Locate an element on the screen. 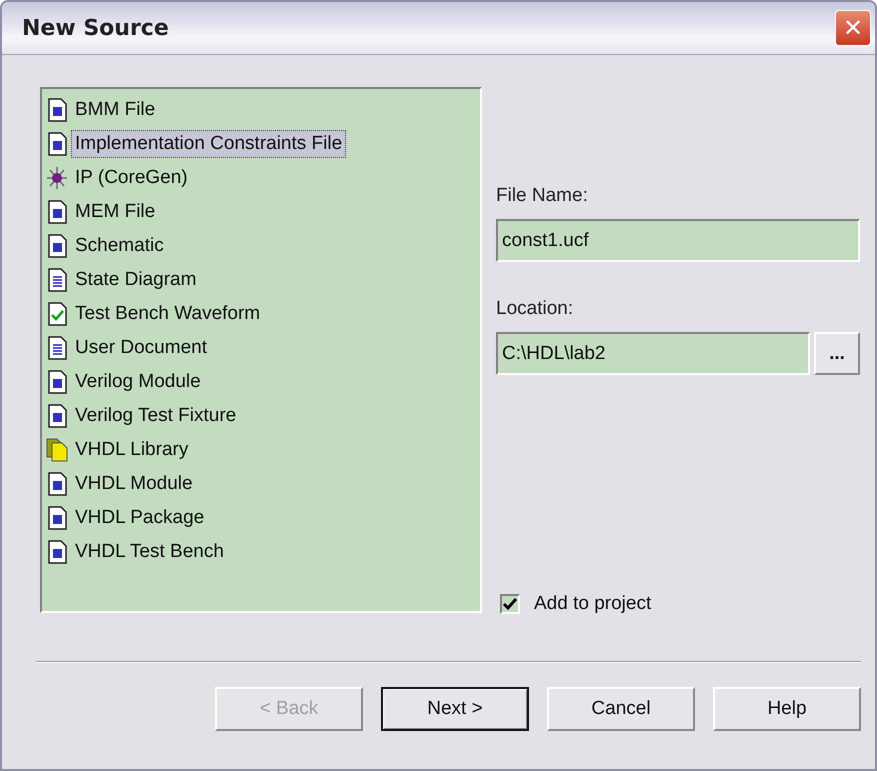 The height and width of the screenshot is (771, 877). dialog-button: Help is located at coordinates (787, 709).